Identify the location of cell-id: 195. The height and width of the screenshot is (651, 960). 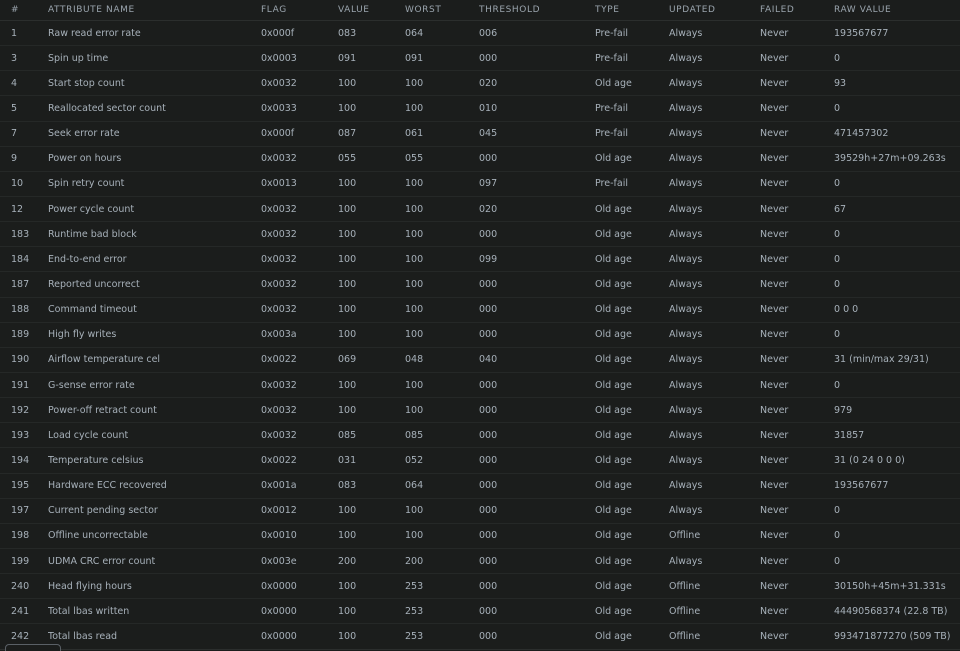
(24, 486).